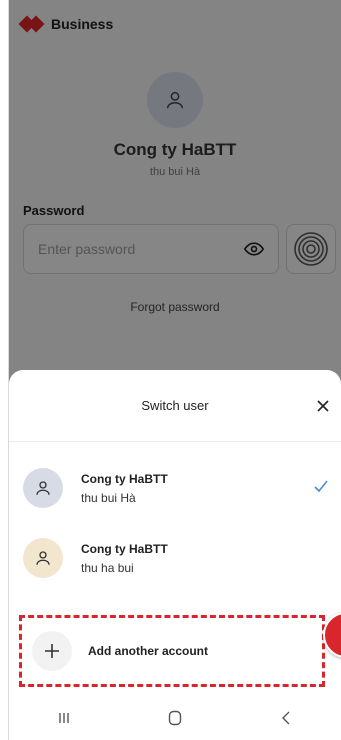  I want to click on account-user: thu bui Hà, so click(108, 497).